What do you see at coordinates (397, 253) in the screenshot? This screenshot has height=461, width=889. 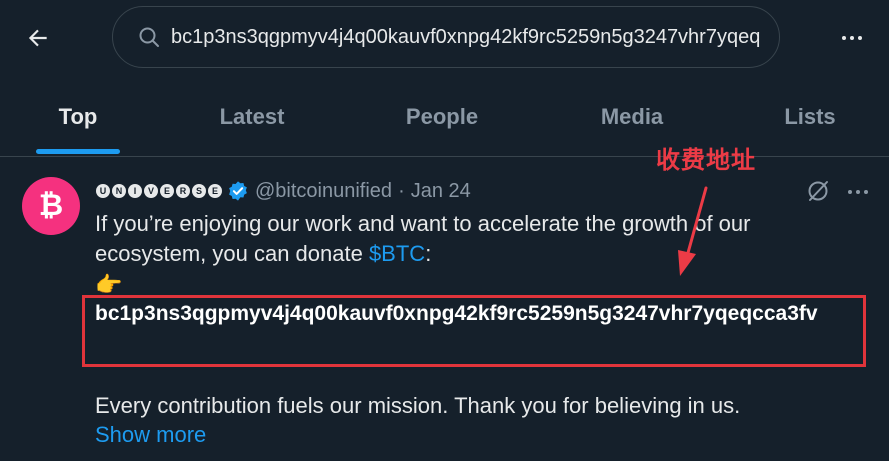 I see `cashtag-link: $BTC` at bounding box center [397, 253].